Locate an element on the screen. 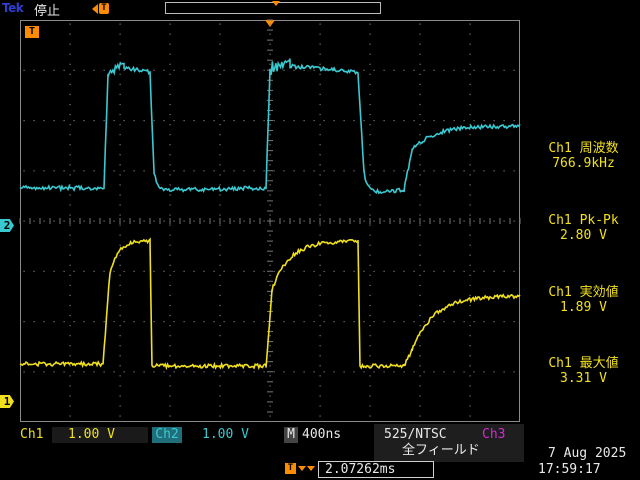 This screenshot has width=640, height=480. ch1-label: Ch1 is located at coordinates (31, 435).